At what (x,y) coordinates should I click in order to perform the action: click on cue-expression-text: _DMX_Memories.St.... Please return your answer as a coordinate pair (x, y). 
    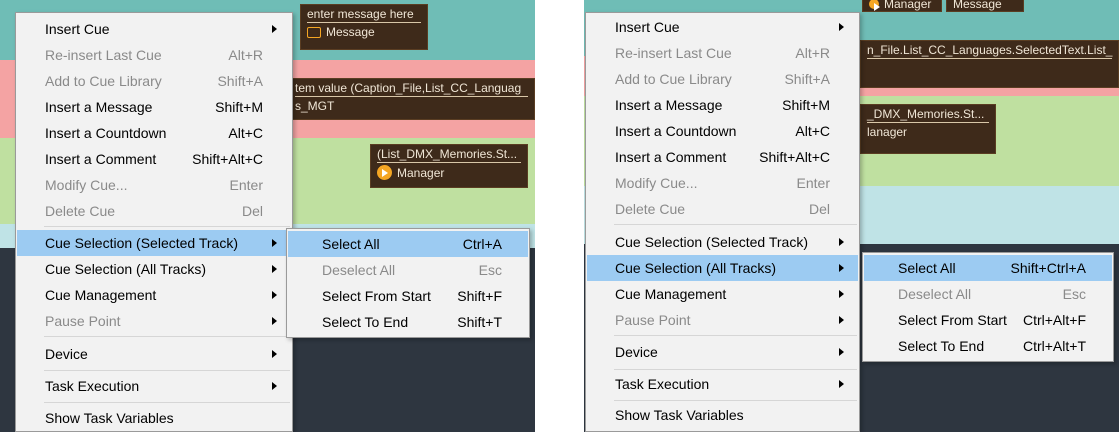
    Looking at the image, I should click on (928, 115).